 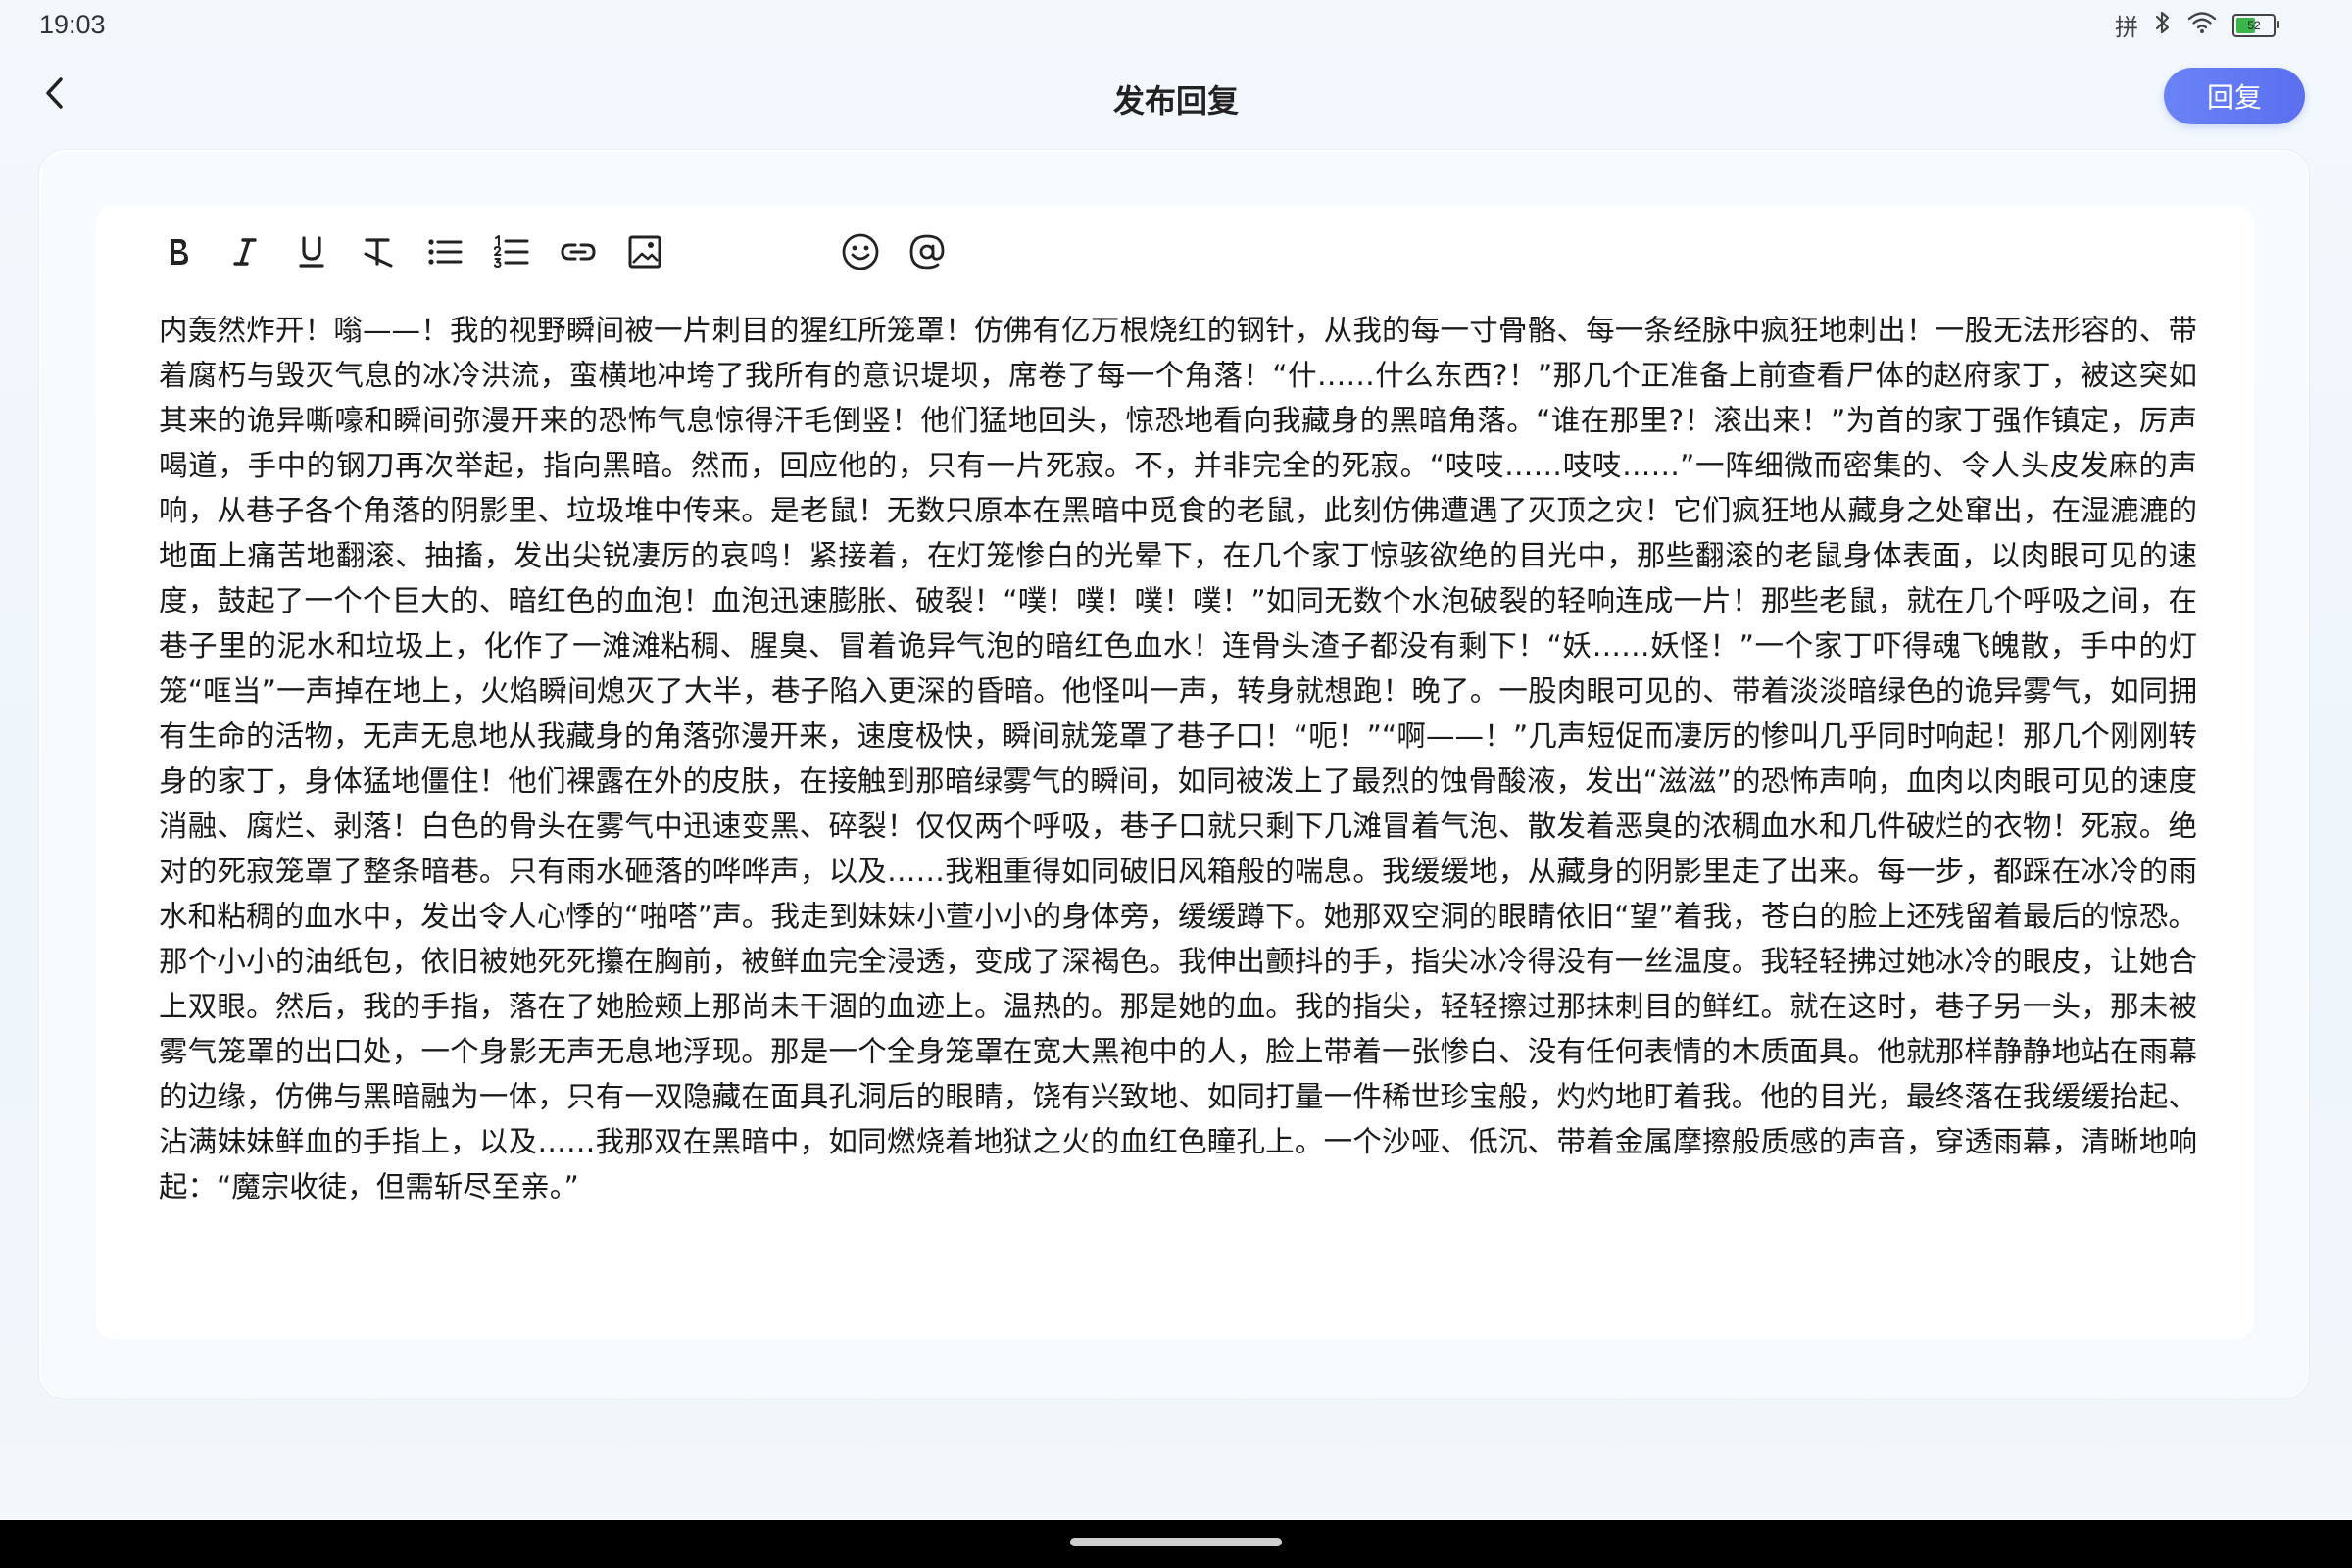 I want to click on image-button, so click(x=644, y=252).